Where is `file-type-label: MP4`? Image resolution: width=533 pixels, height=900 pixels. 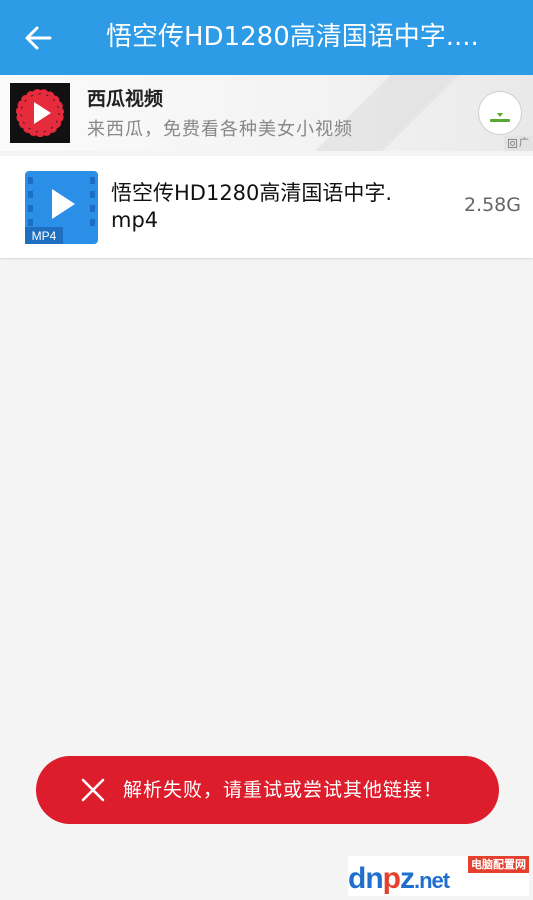 file-type-label: MP4 is located at coordinates (44, 236).